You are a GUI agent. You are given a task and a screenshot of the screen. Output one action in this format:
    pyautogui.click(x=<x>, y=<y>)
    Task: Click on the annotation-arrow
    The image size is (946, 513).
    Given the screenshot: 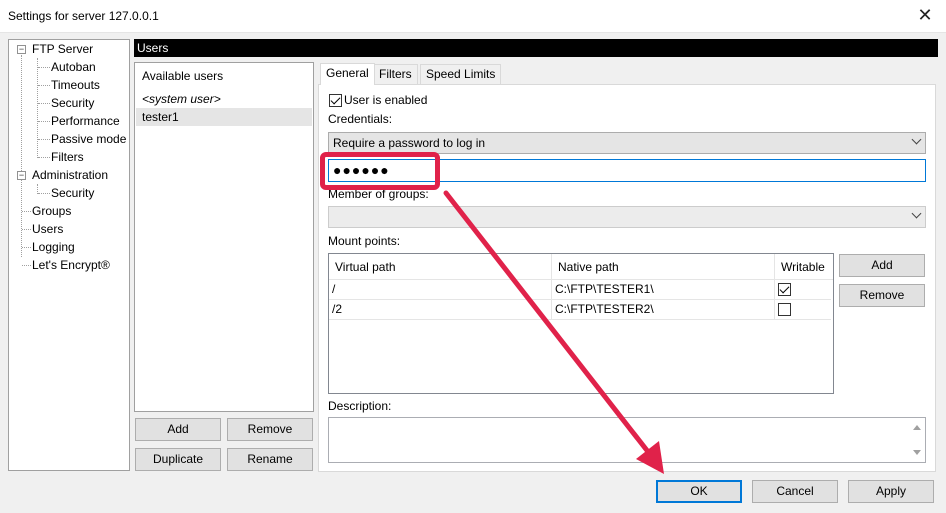 What is the action you would take?
    pyautogui.click(x=553, y=332)
    